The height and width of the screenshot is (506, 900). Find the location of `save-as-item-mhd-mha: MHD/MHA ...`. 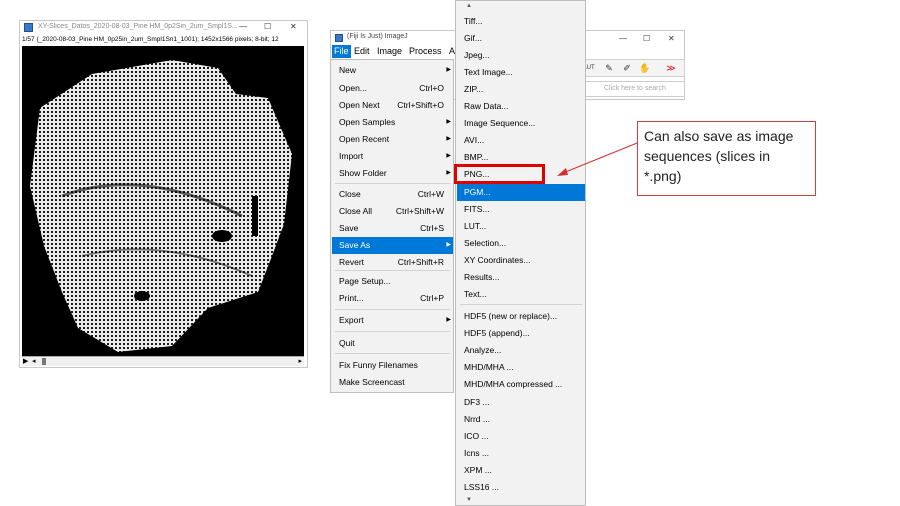

save-as-item-mhd-mha: MHD/MHA ... is located at coordinates (521, 367).